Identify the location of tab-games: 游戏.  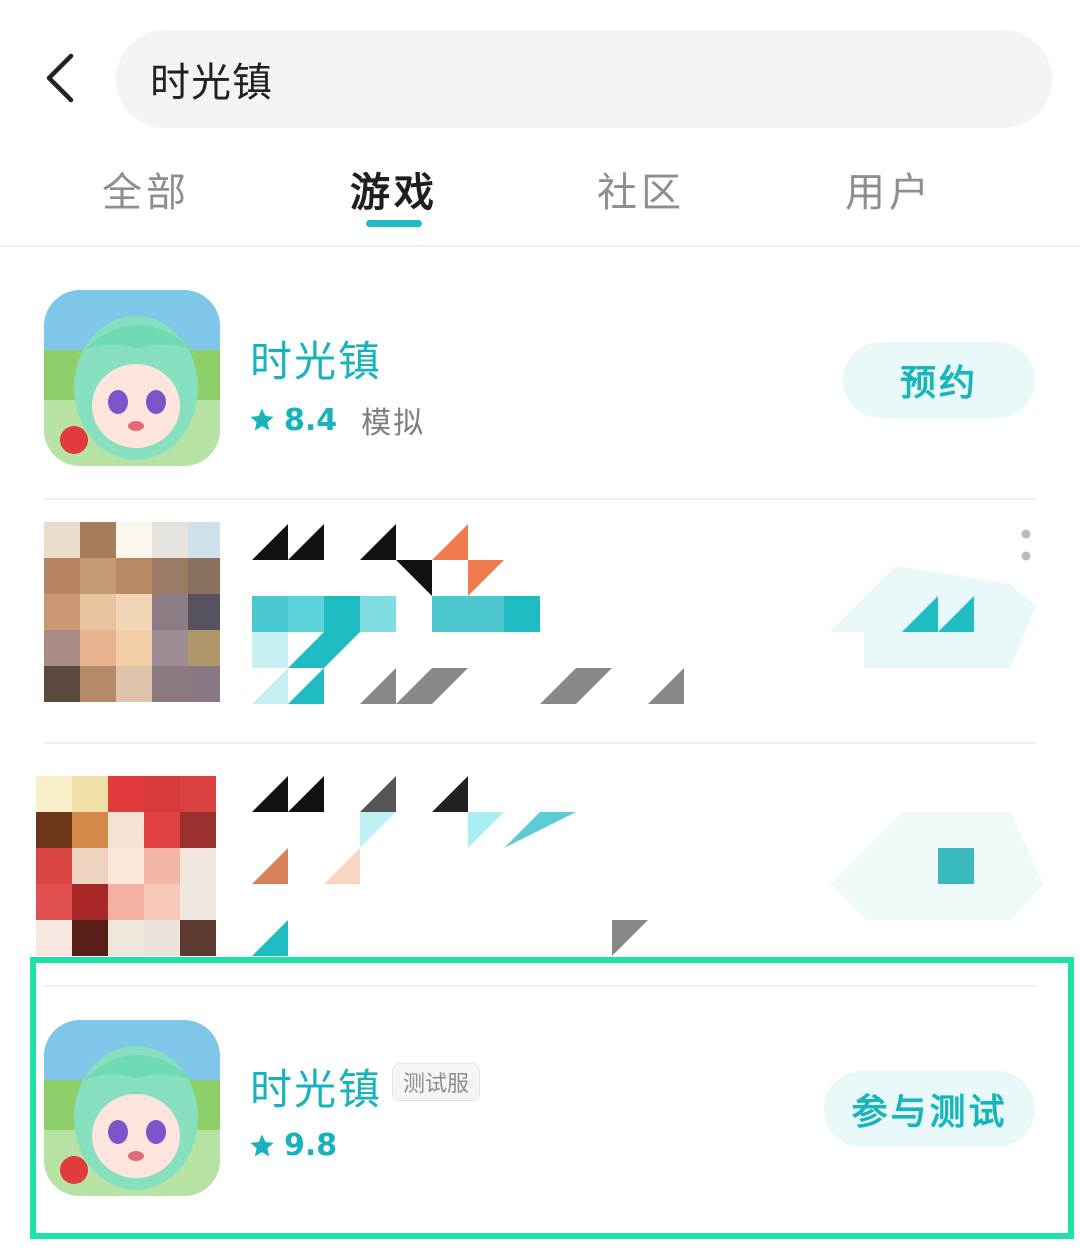
(394, 189).